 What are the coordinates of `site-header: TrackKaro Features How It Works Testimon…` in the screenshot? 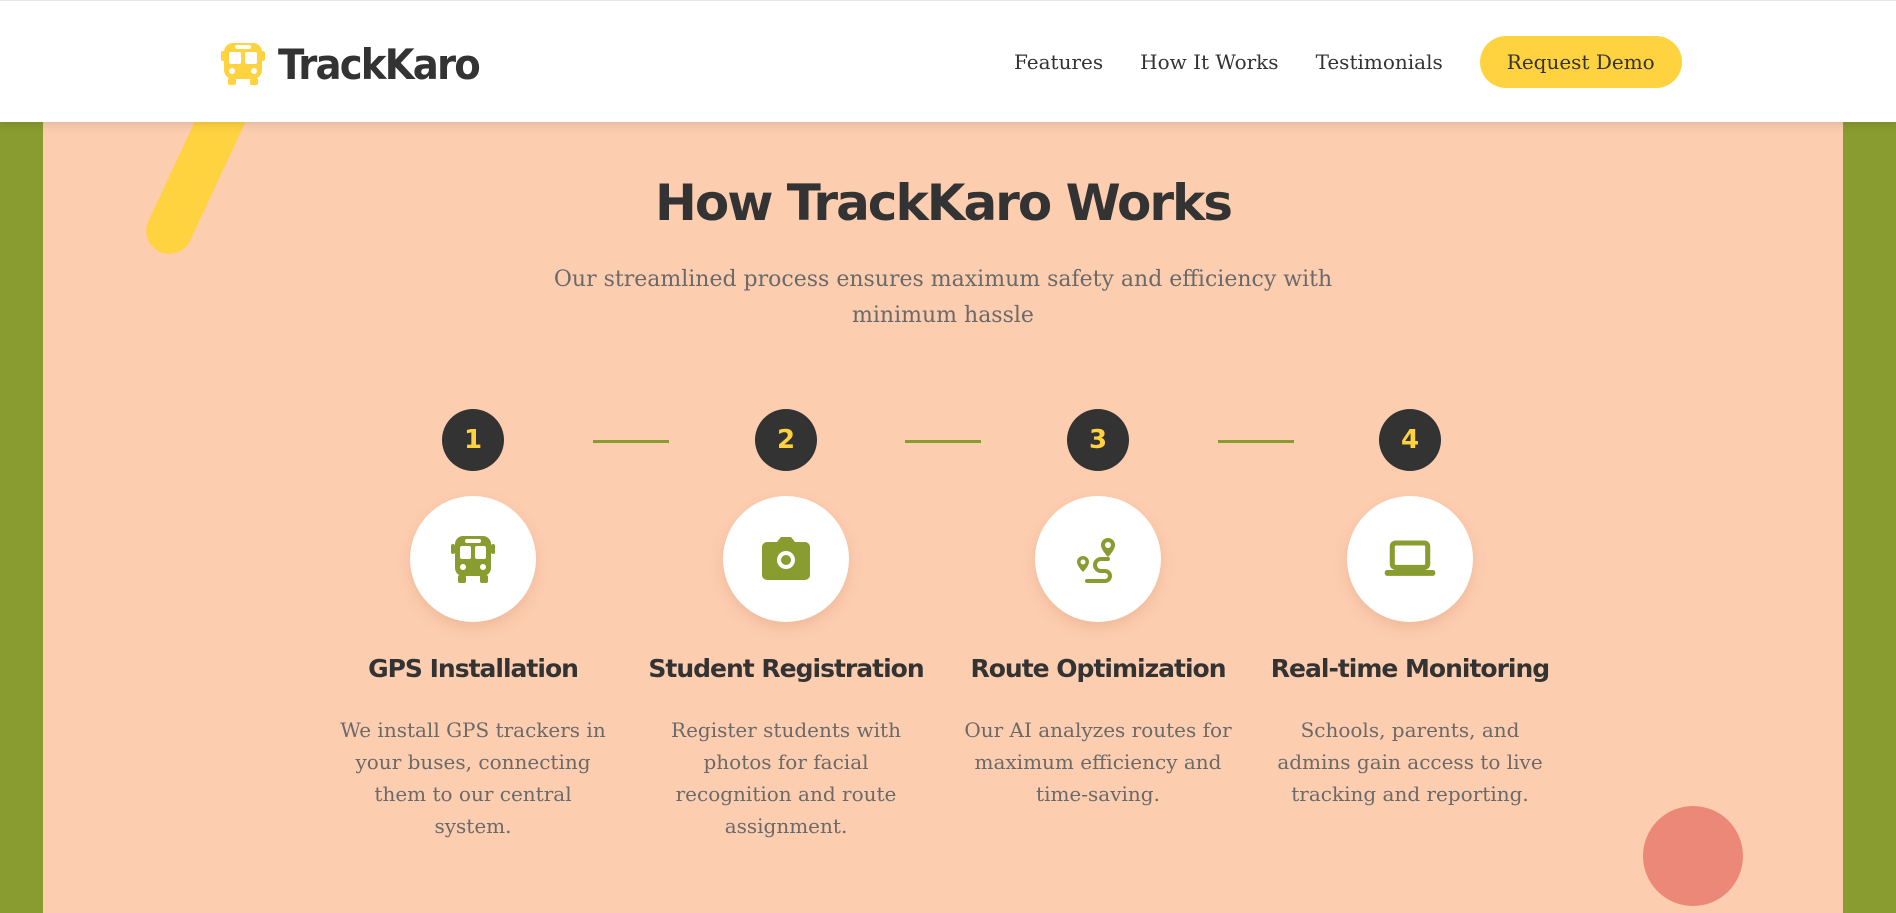 It's located at (948, 61).